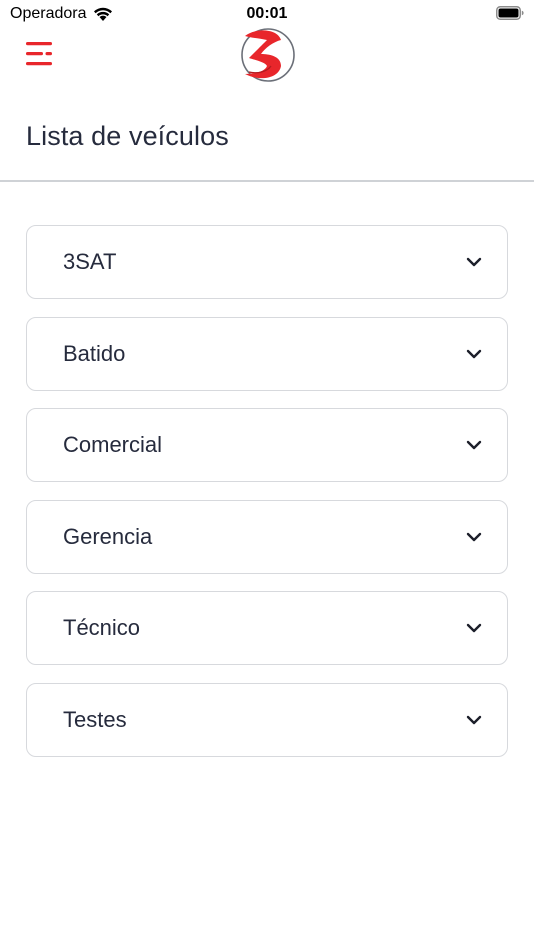 The width and height of the screenshot is (534, 950). Describe the element at coordinates (95, 719) in the screenshot. I see `group-label: Testes` at that location.